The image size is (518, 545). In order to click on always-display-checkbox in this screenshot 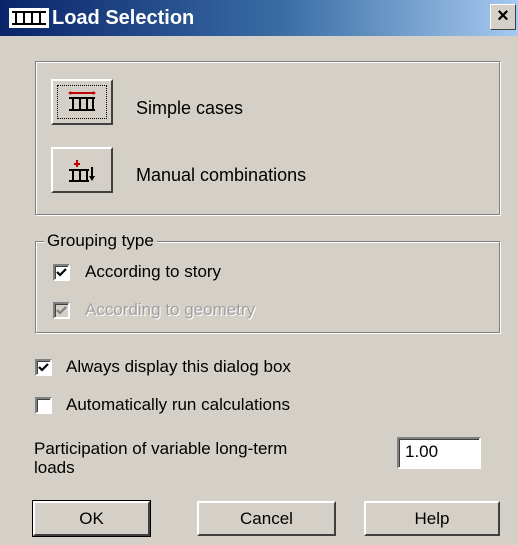, I will do `click(43, 367)`.